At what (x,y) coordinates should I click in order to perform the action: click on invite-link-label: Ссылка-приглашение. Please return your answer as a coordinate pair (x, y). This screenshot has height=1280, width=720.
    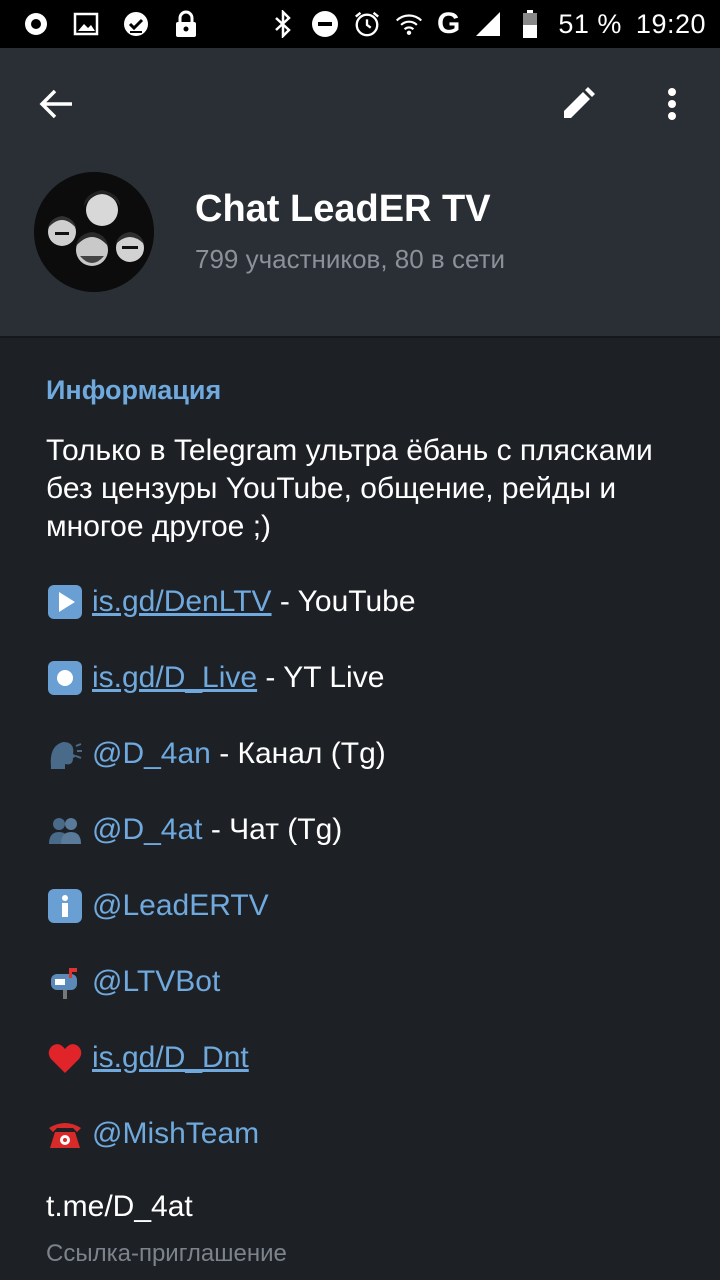
    Looking at the image, I should click on (166, 1253).